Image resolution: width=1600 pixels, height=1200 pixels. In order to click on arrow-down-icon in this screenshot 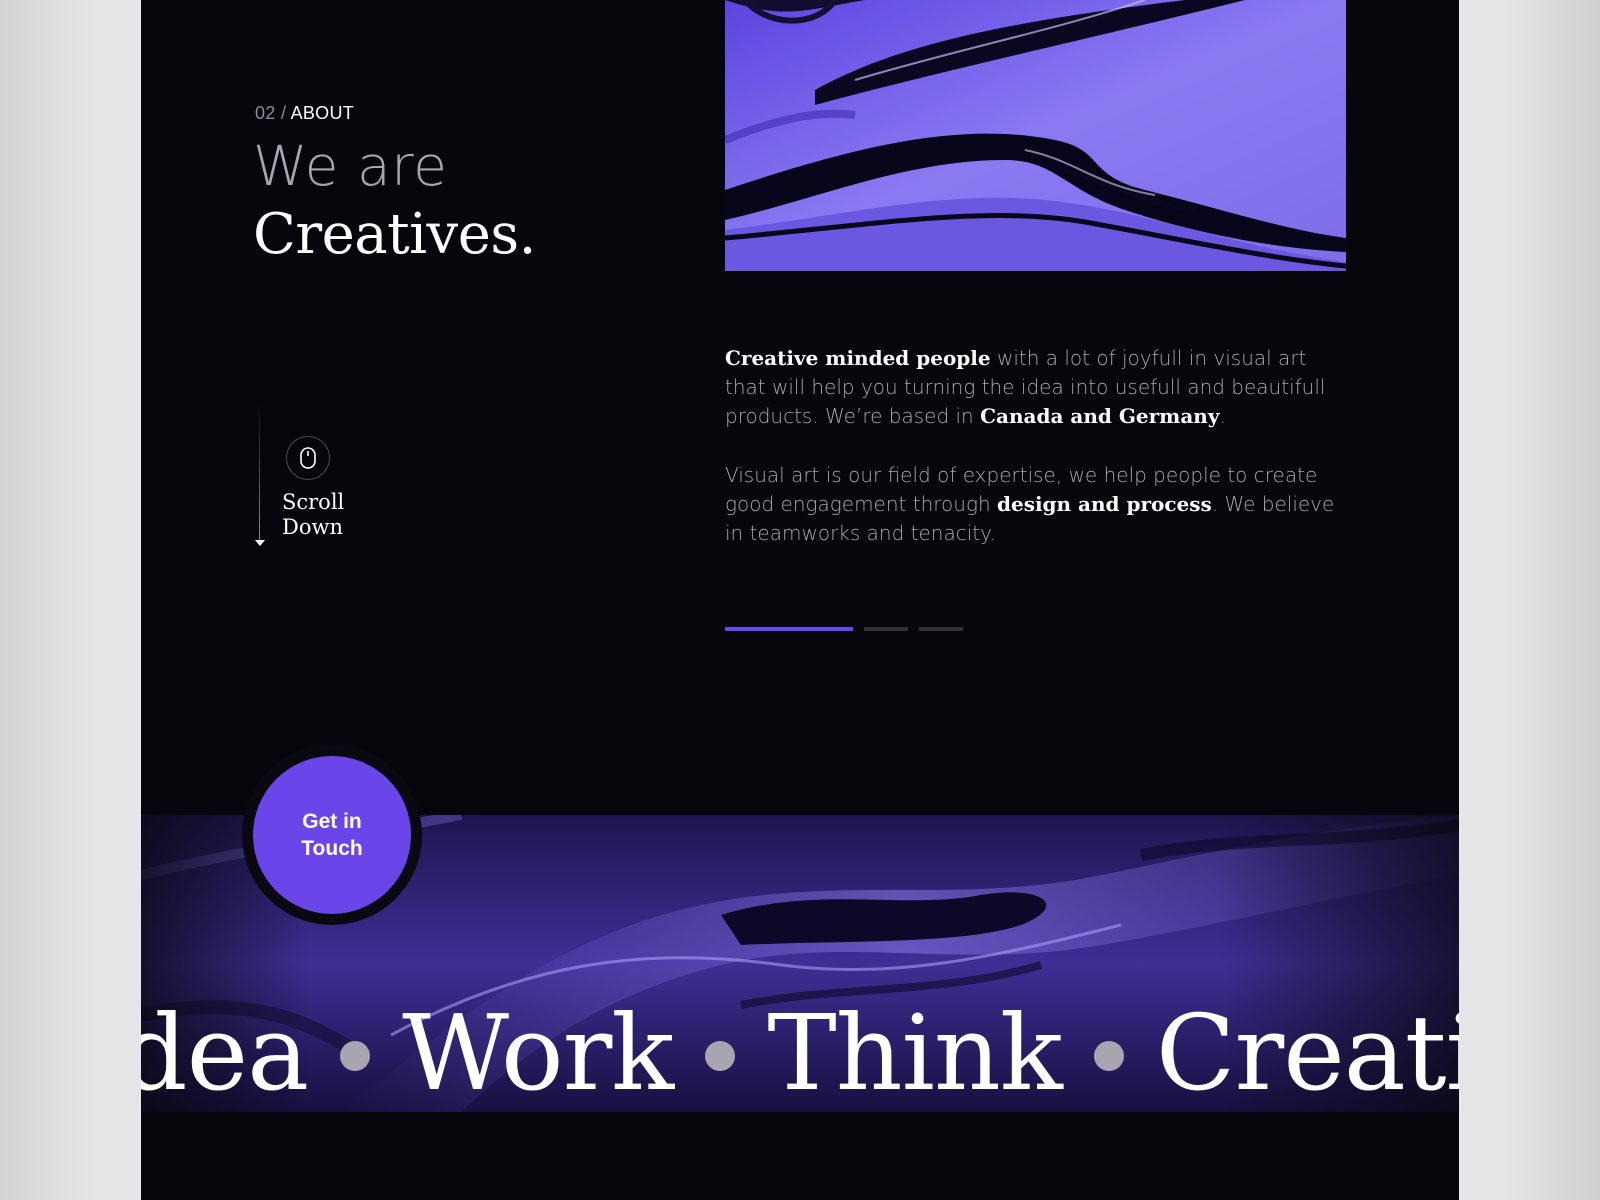, I will do `click(260, 543)`.